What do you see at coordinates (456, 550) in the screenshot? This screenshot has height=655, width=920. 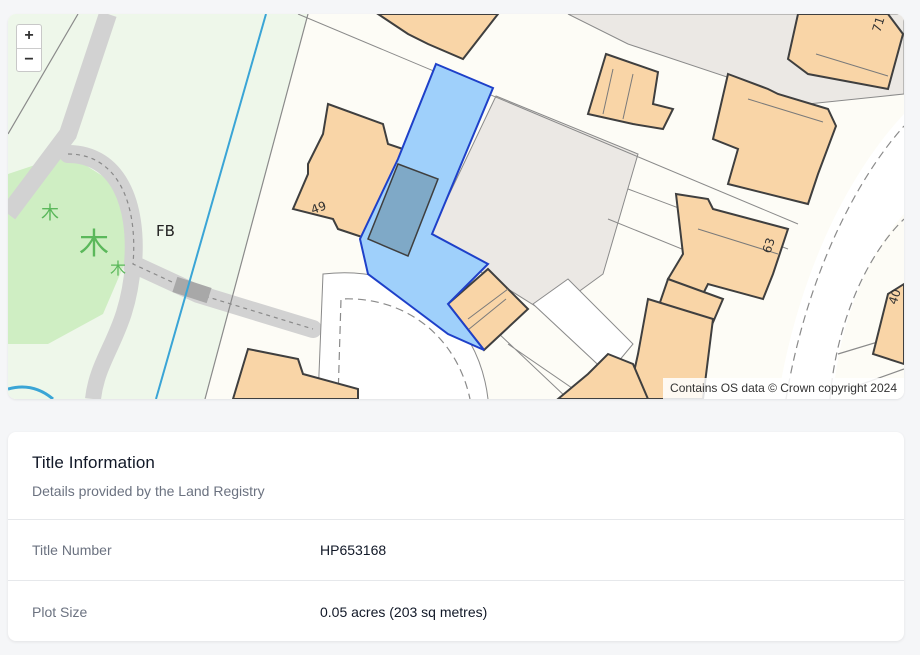 I see `title-number-row: Title Number HP653168` at bounding box center [456, 550].